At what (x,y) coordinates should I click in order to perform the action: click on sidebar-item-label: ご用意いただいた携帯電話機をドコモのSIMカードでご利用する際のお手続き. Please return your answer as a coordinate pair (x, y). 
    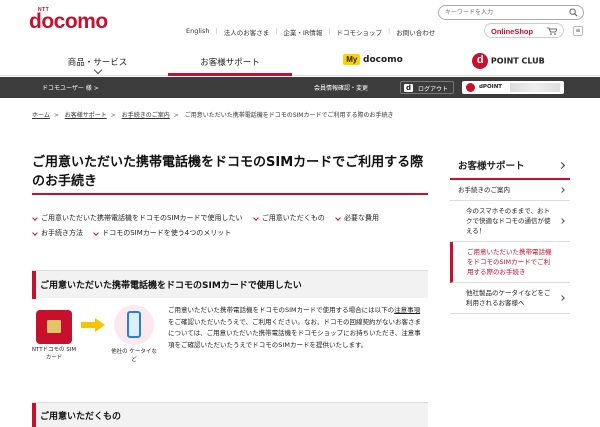
    Looking at the image, I should click on (509, 262).